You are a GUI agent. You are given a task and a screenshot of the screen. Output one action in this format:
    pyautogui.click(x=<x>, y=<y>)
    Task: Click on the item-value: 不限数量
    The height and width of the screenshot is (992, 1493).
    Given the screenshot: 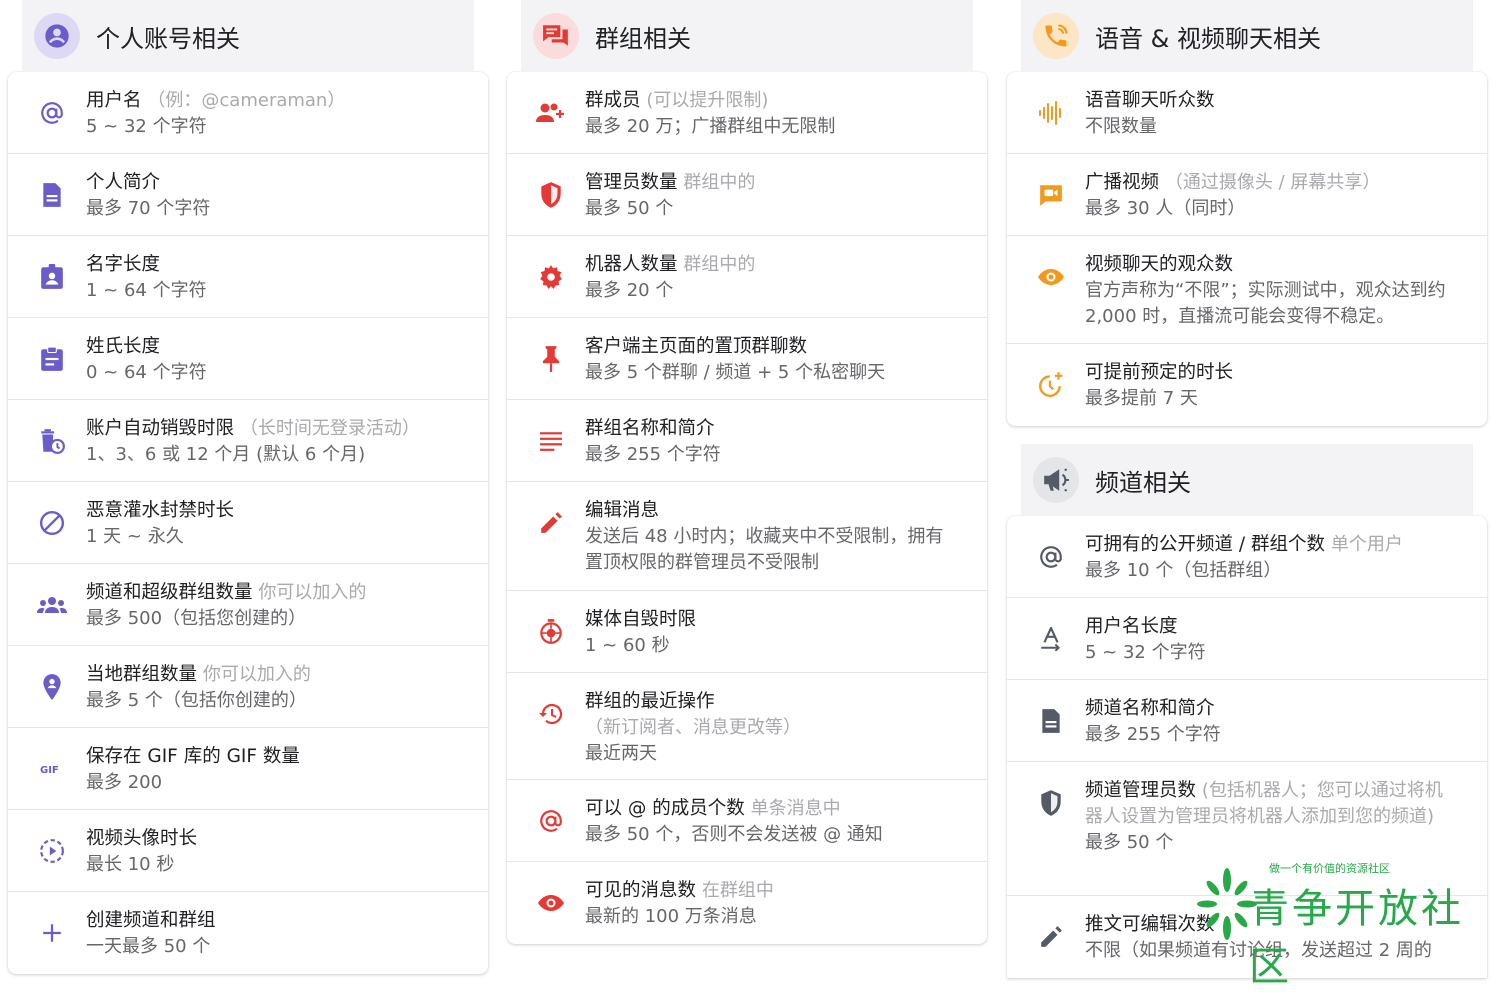 What is the action you would take?
    pyautogui.click(x=1121, y=126)
    